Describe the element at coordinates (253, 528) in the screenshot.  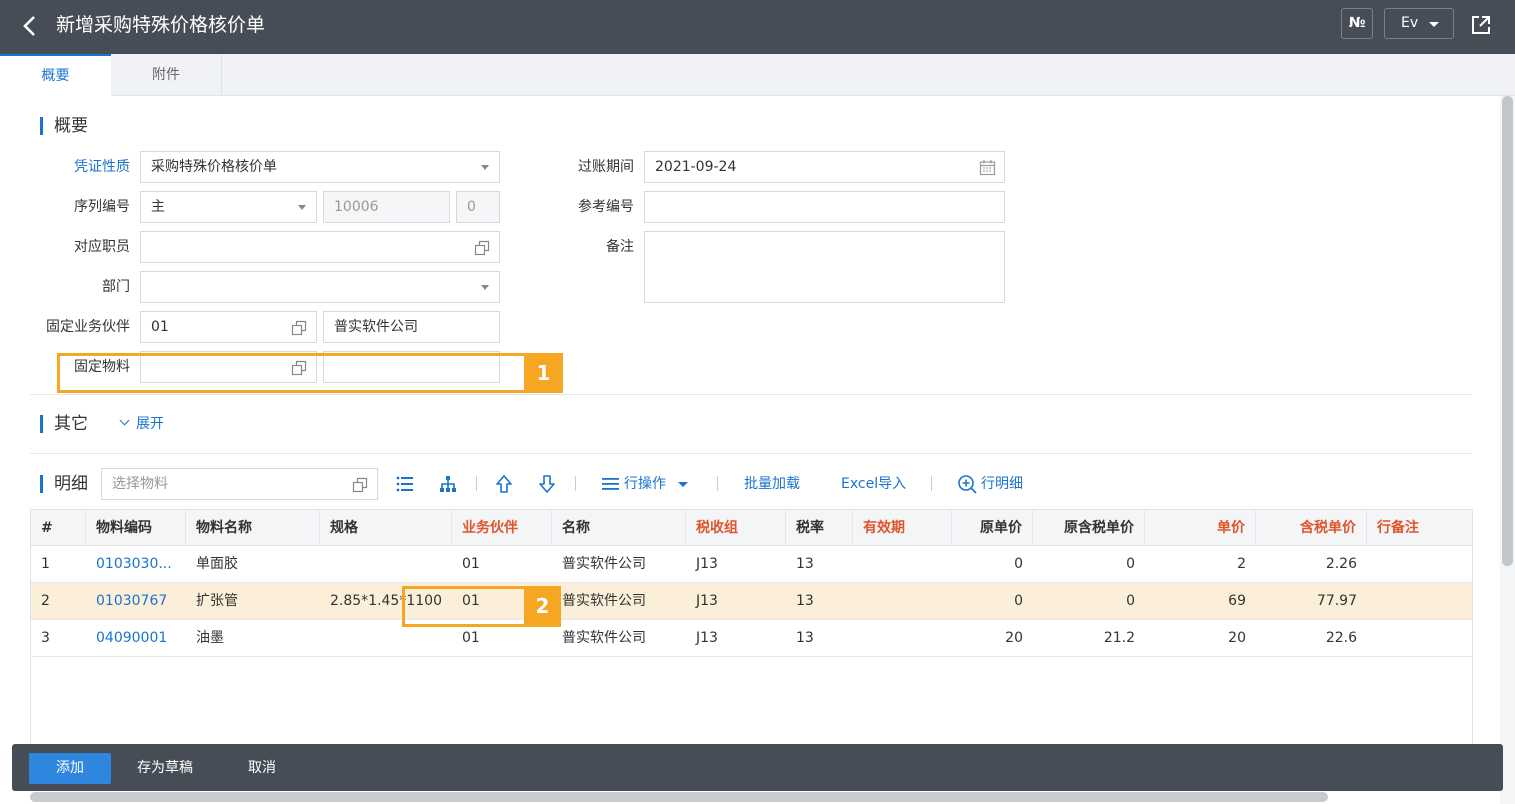
I see `column-header-material-name: 物料名称` at that location.